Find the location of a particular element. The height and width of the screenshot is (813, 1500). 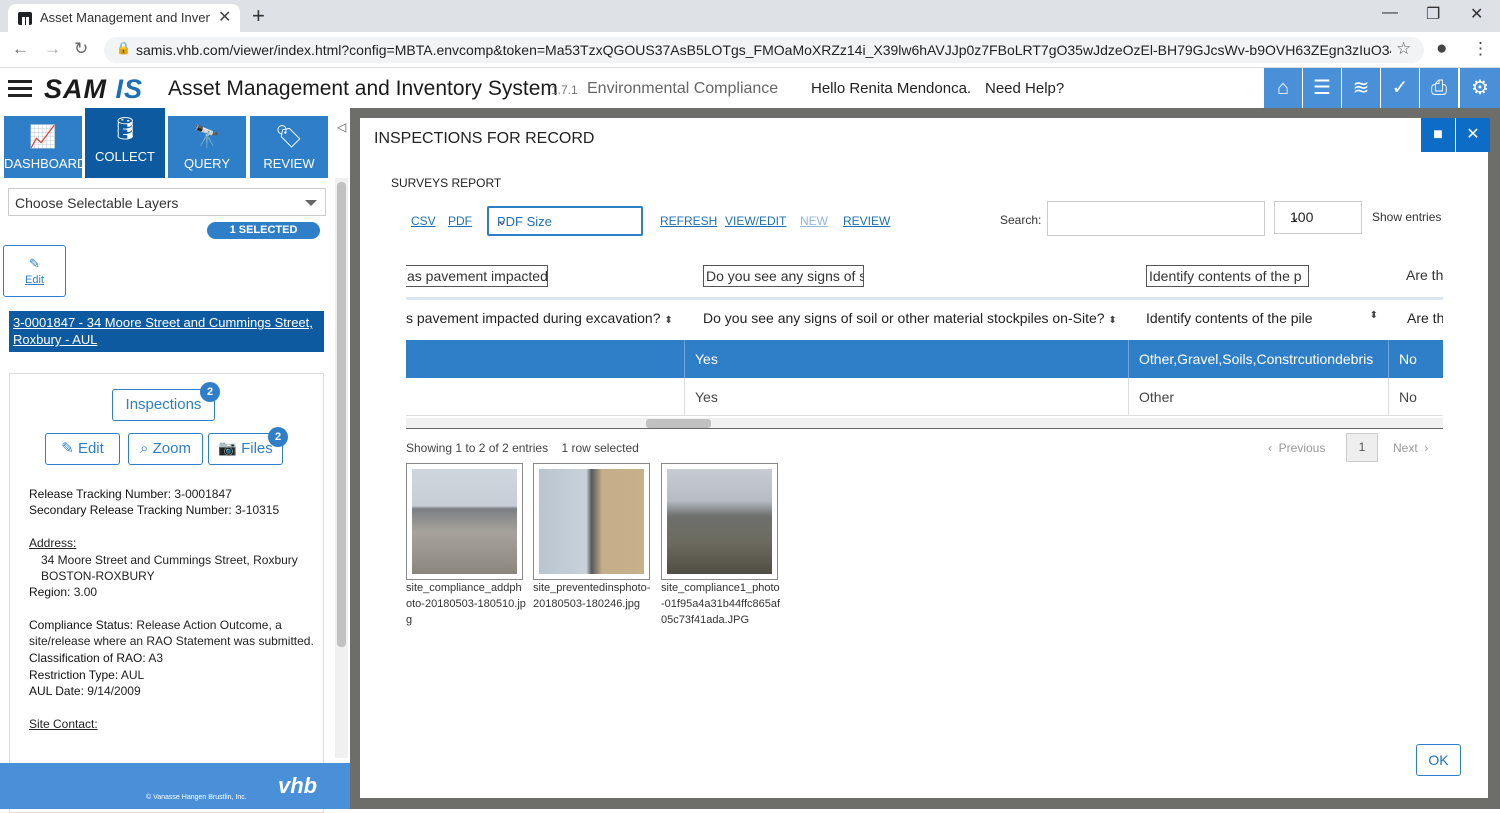

browser-tab: Asset Management and Inventor ✕ is located at coordinates (124, 18).